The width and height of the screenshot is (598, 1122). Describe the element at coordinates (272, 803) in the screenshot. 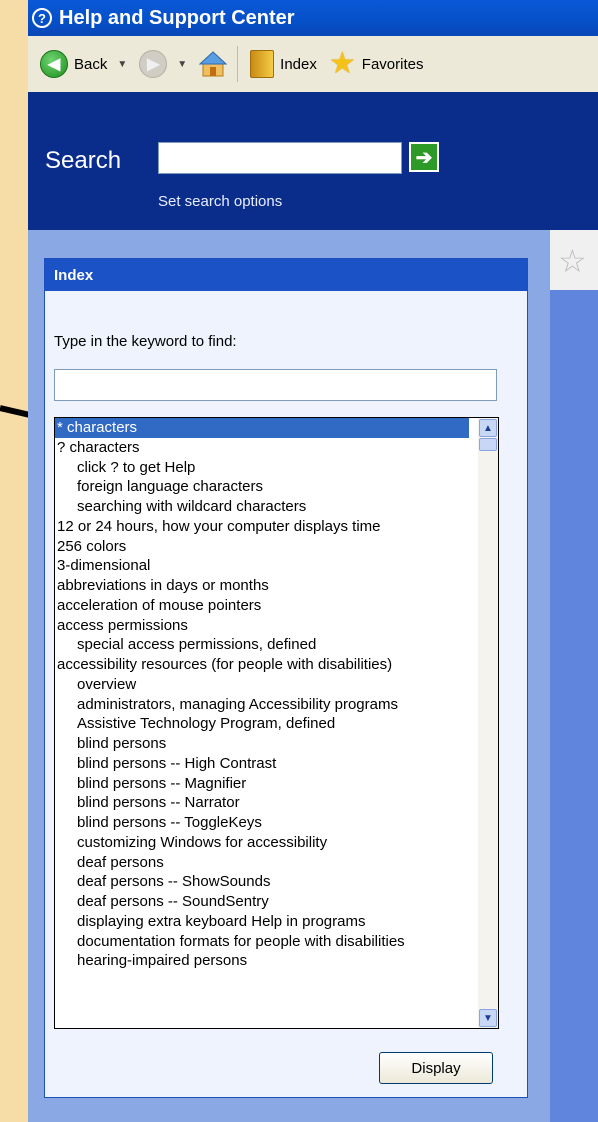

I see `list-item: blind persons -- Narrator` at that location.